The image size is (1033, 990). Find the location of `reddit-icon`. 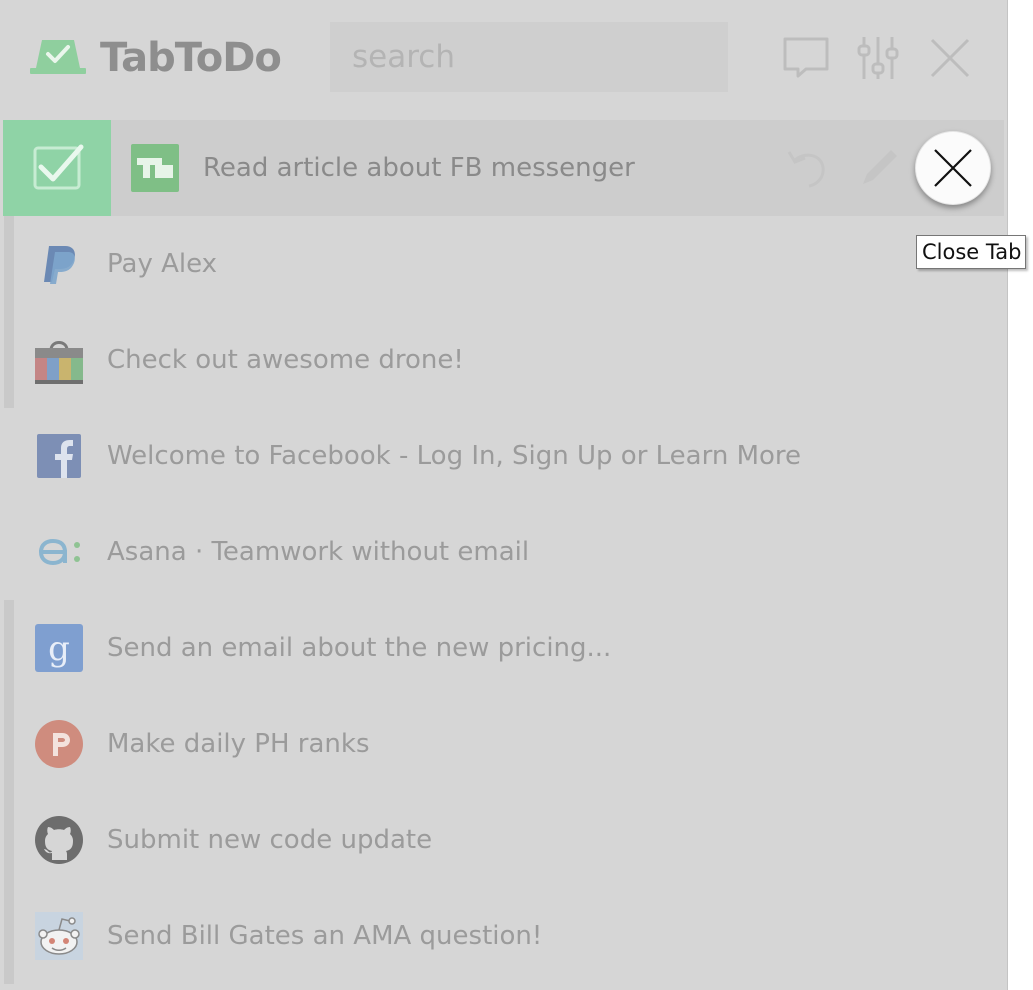

reddit-icon is located at coordinates (59, 936).